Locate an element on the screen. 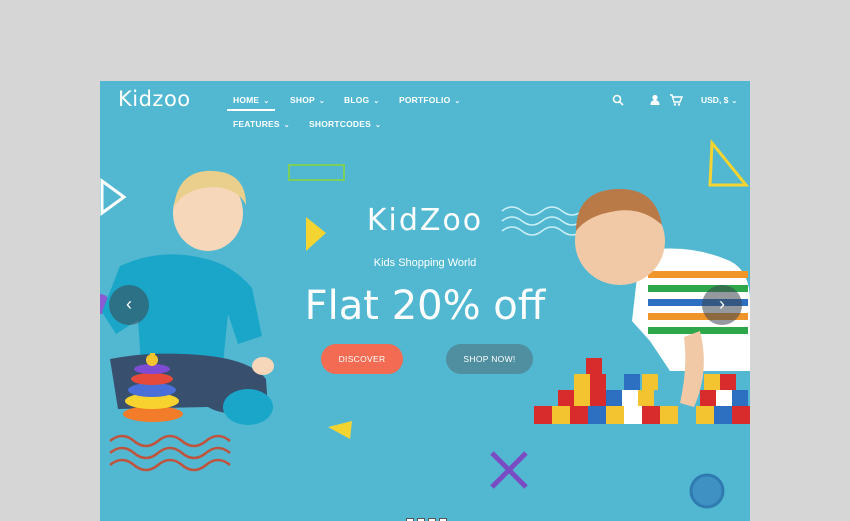 This screenshot has height=521, width=850. nav-item-shop: SHOP ⌄ is located at coordinates (307, 100).